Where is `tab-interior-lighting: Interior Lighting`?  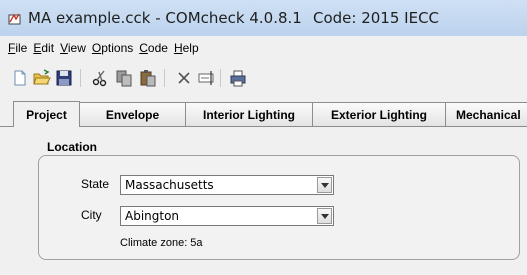 tab-interior-lighting: Interior Lighting is located at coordinates (249, 114).